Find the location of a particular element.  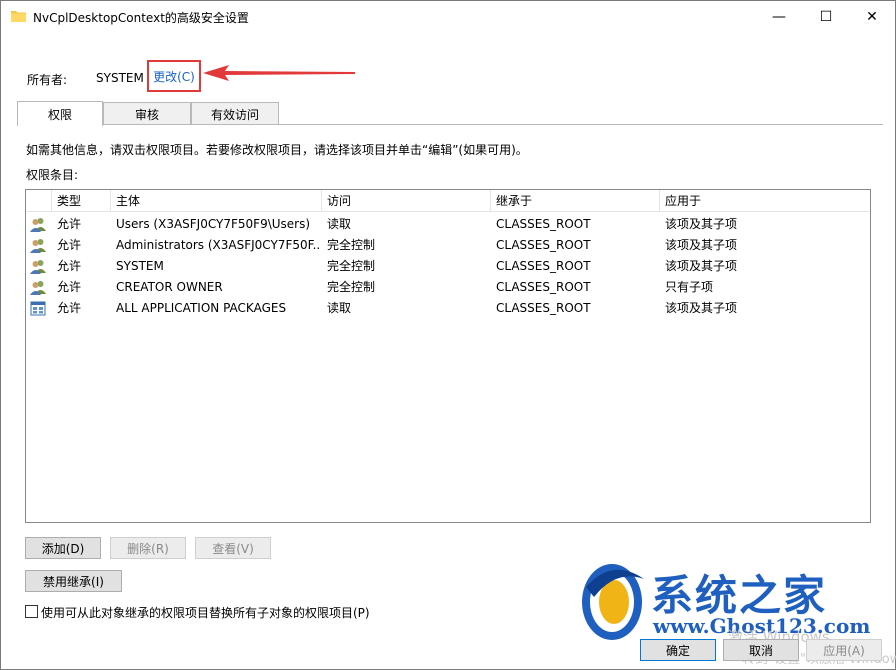

tab-permissions-label: 权限 is located at coordinates (59, 114).